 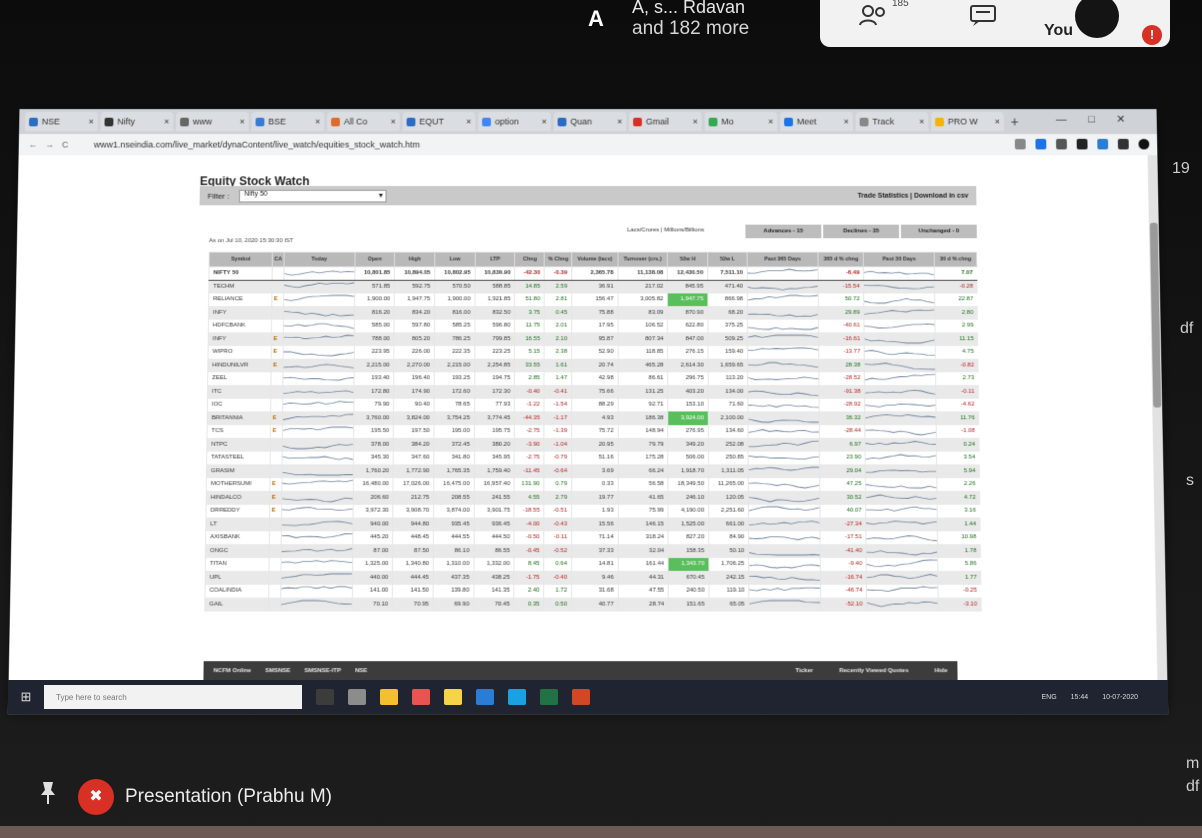 What do you see at coordinates (1120, 697) in the screenshot?
I see `tray-date: 10-07-2020` at bounding box center [1120, 697].